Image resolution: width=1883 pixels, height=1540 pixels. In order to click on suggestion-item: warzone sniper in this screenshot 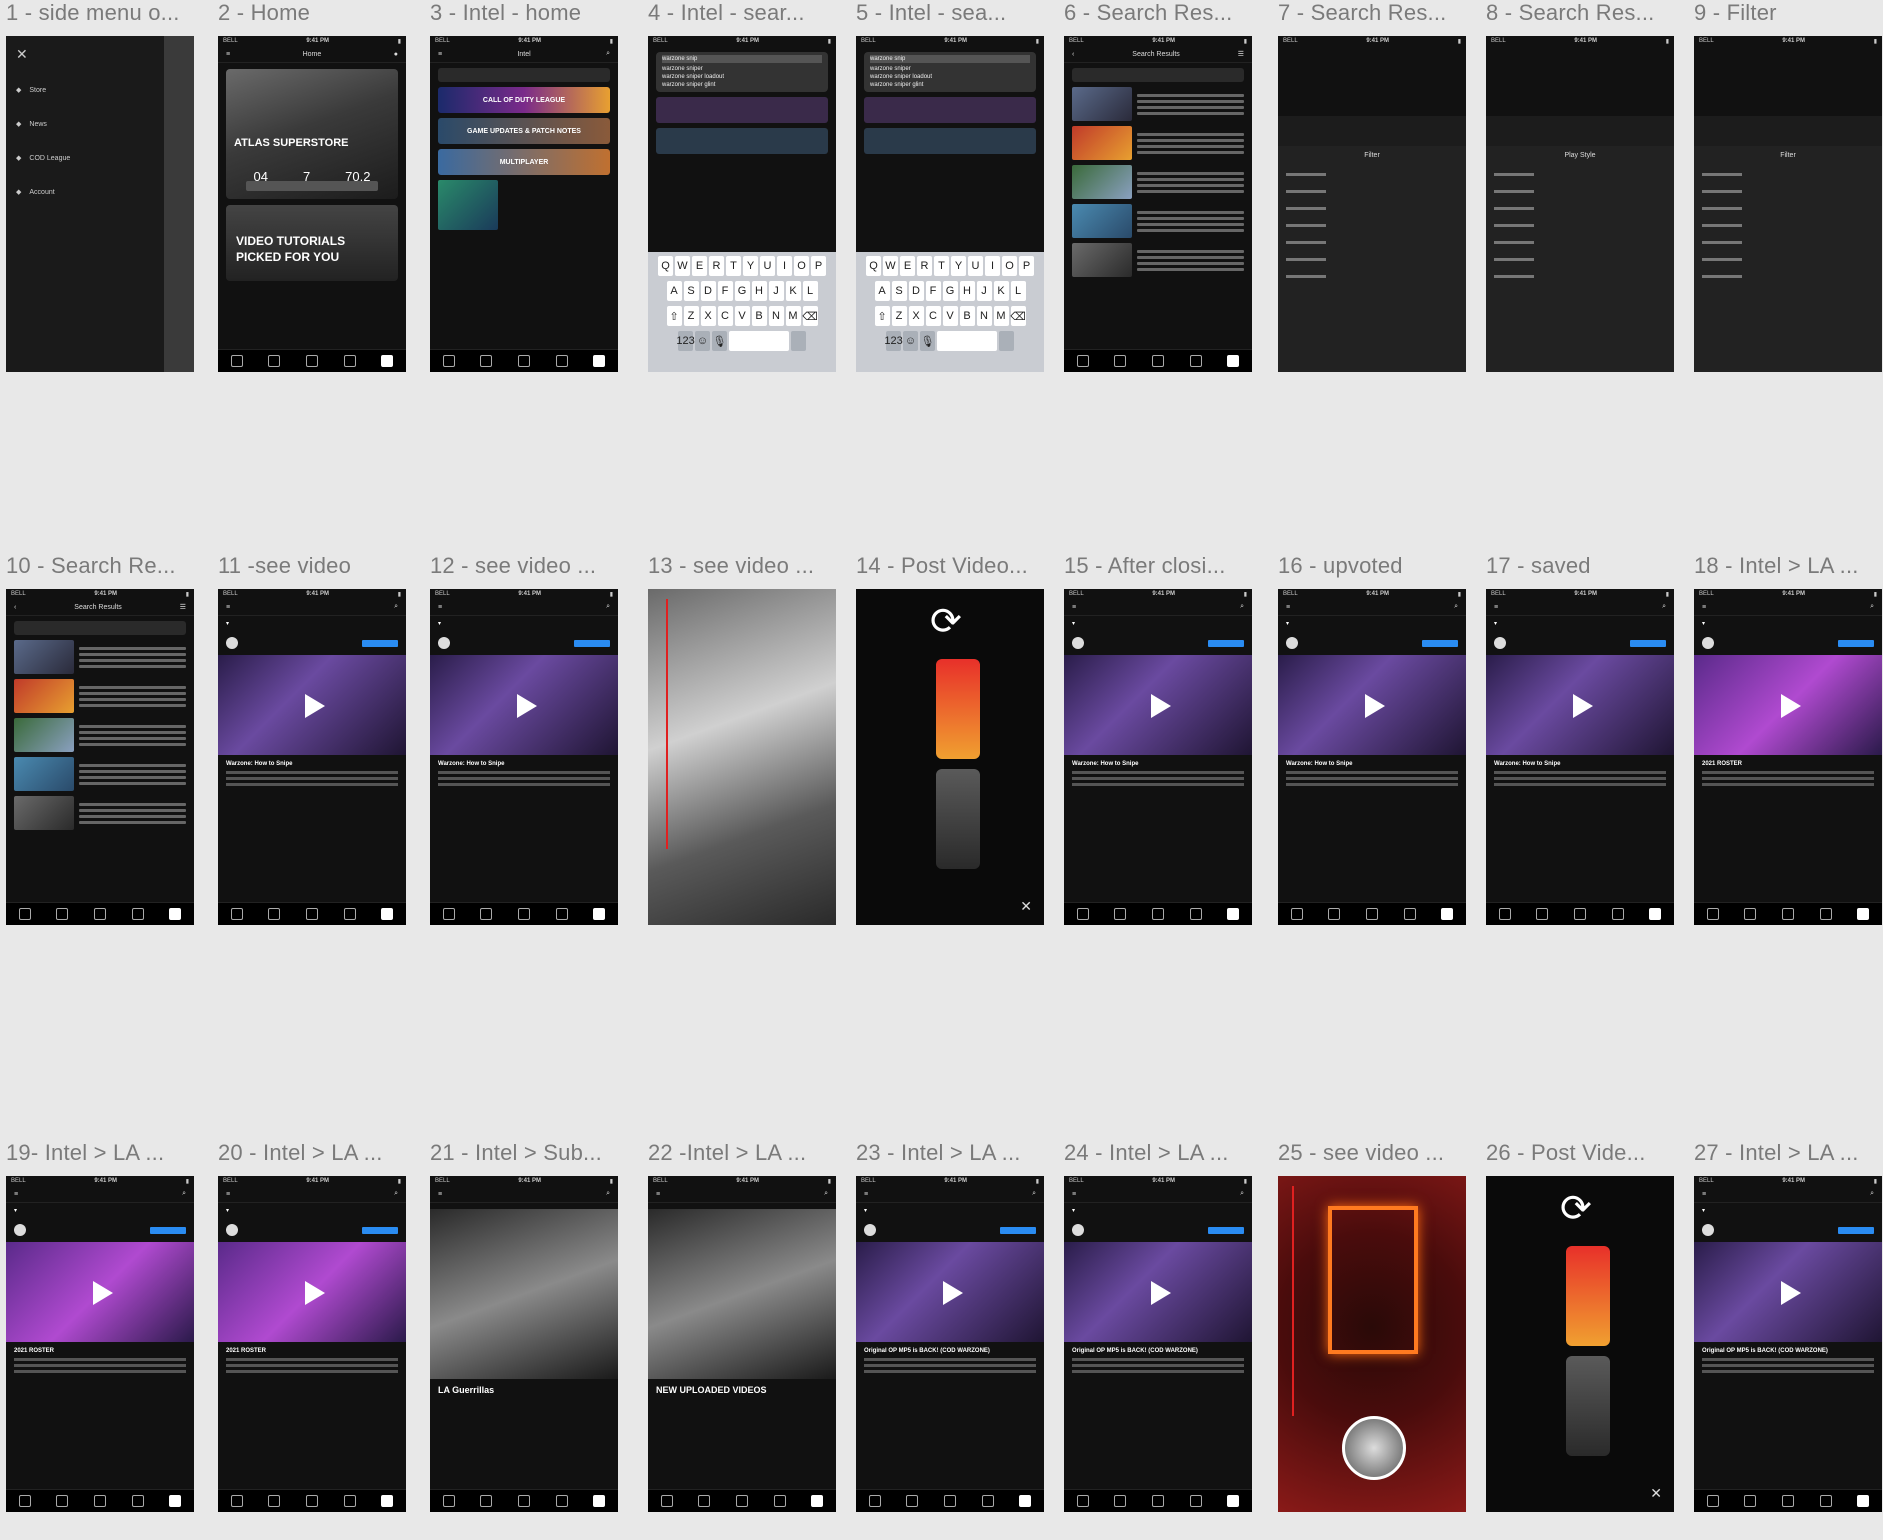, I will do `click(950, 69)`.